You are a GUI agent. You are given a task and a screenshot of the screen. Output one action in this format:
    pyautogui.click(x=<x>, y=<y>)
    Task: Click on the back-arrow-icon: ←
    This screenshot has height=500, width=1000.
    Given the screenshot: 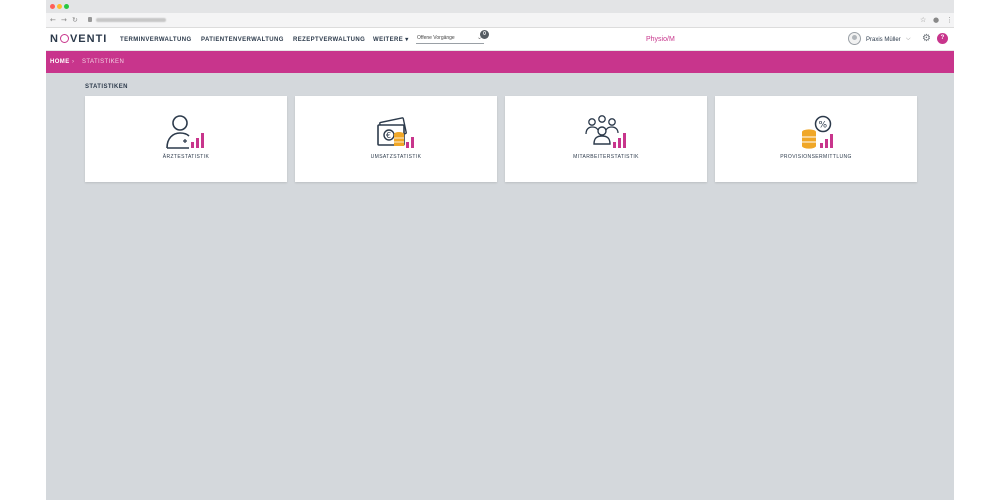 What is the action you would take?
    pyautogui.click(x=53, y=20)
    